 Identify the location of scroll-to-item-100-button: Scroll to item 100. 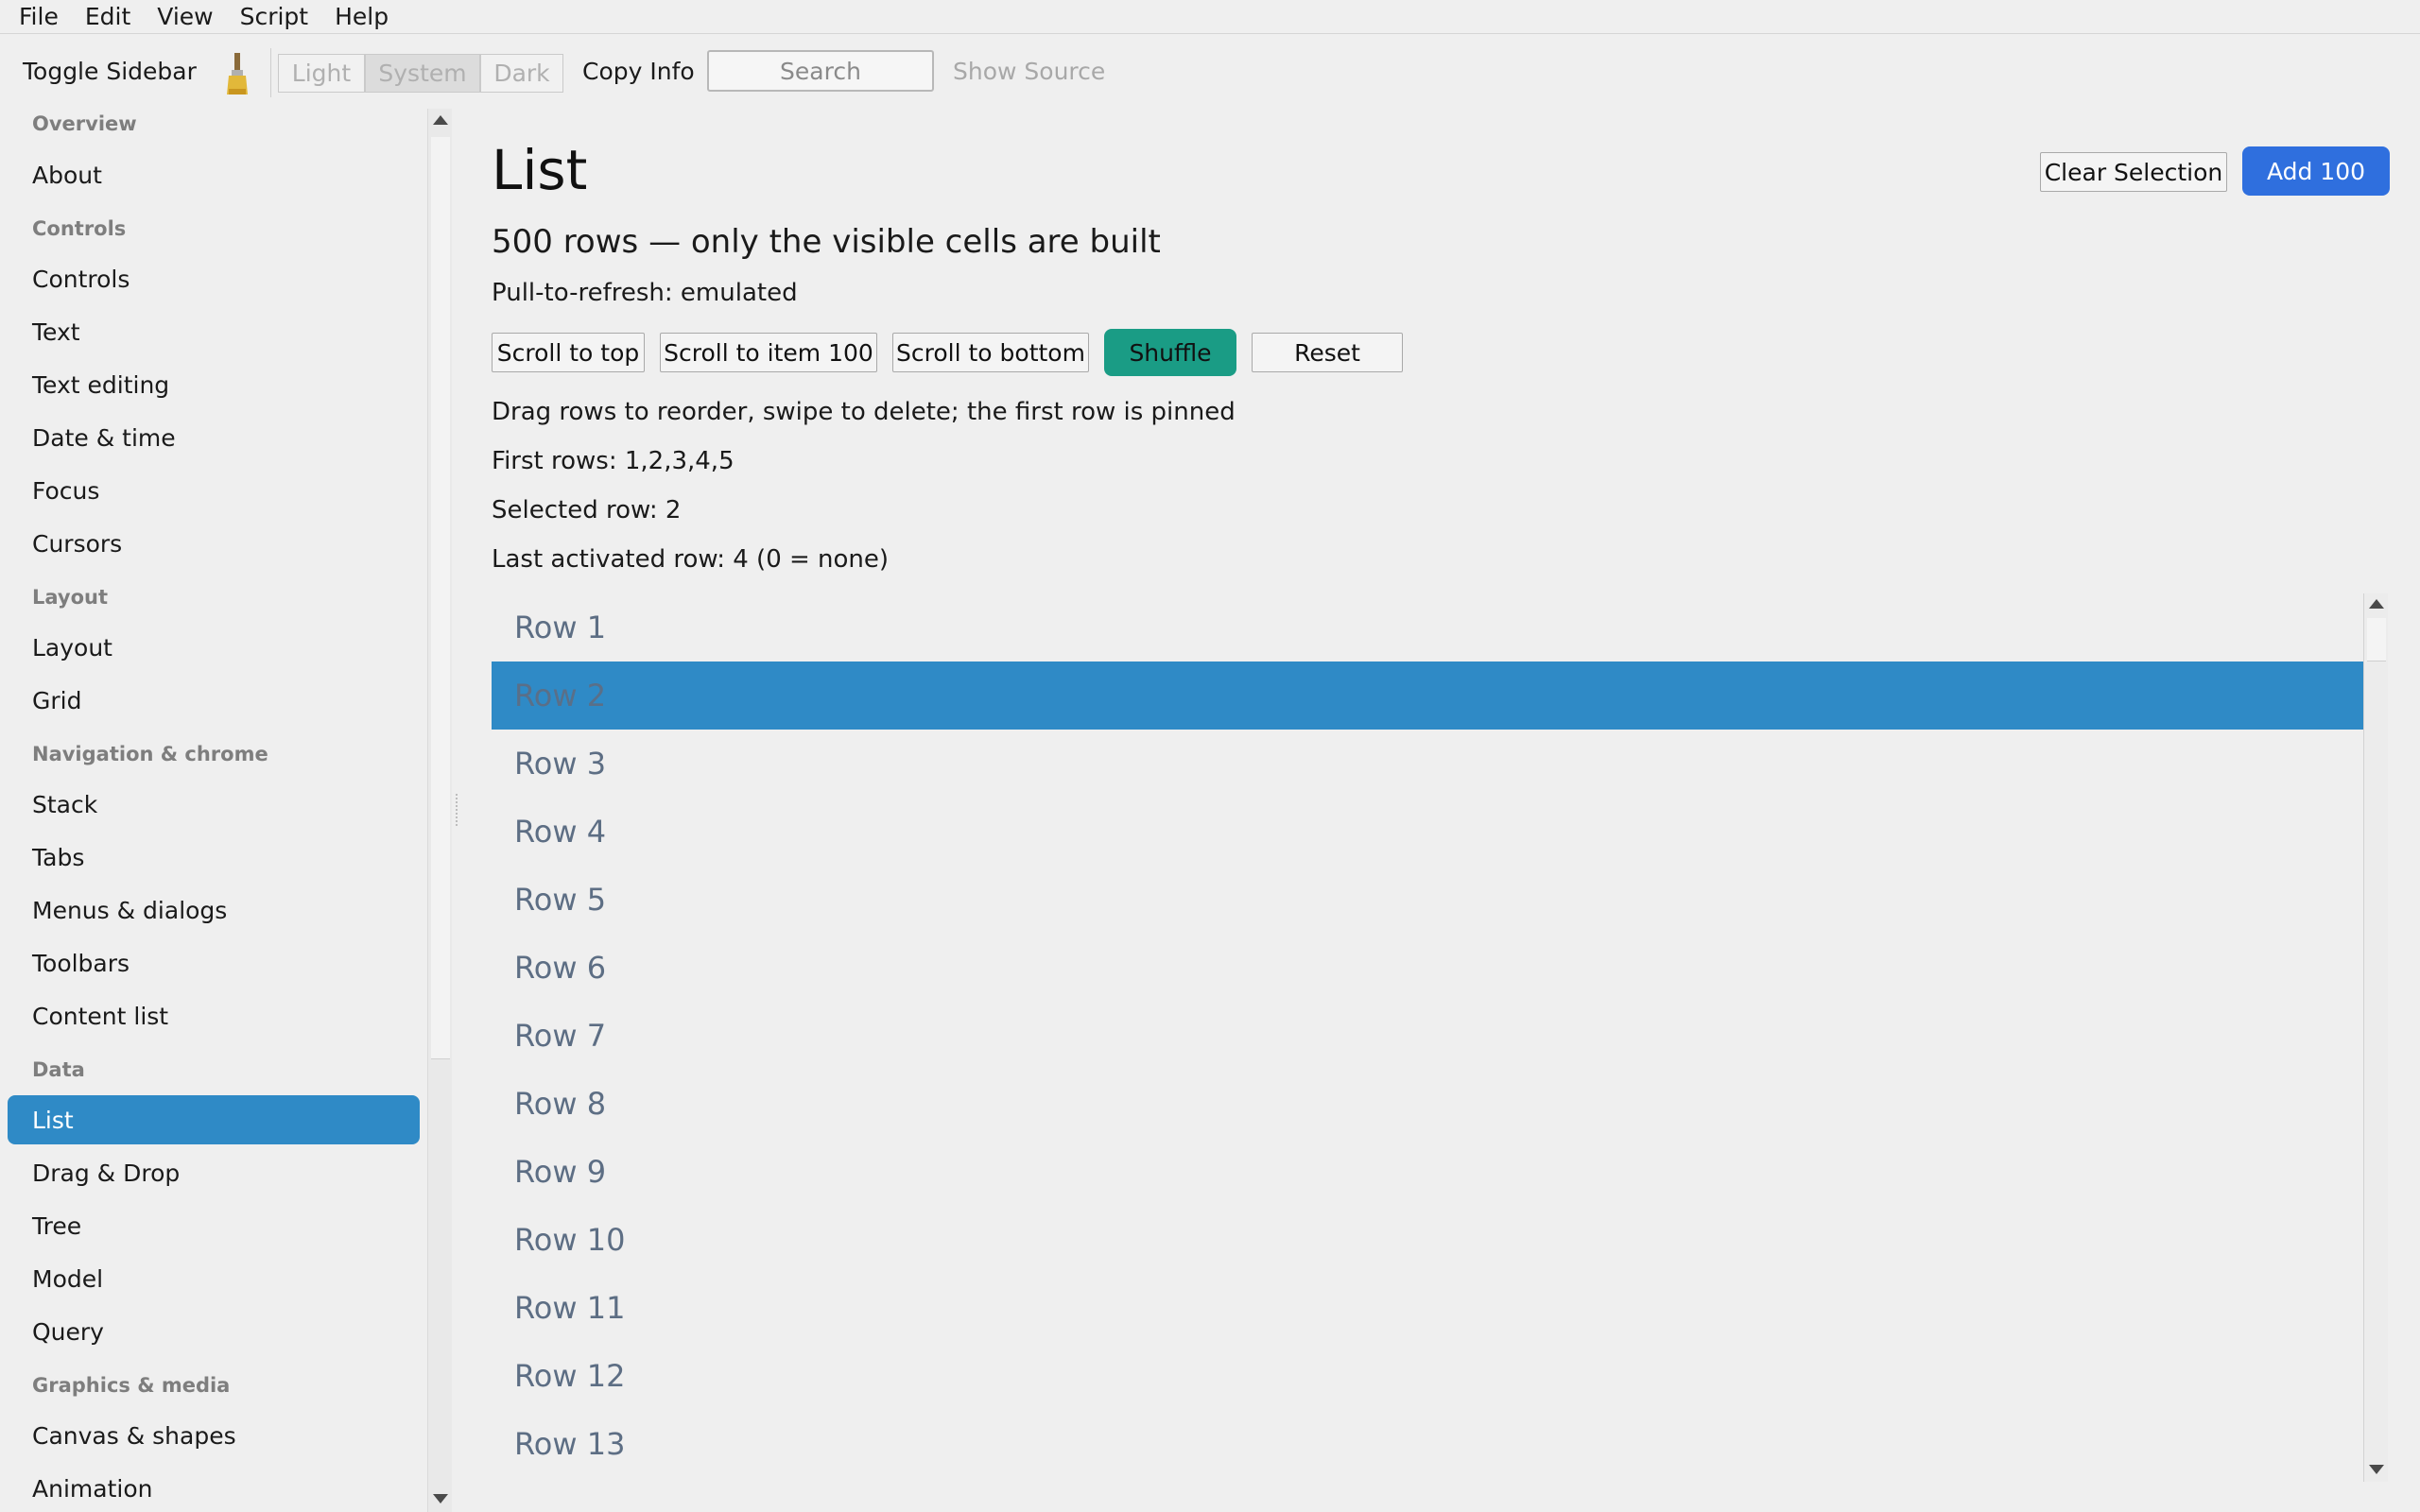
(768, 352).